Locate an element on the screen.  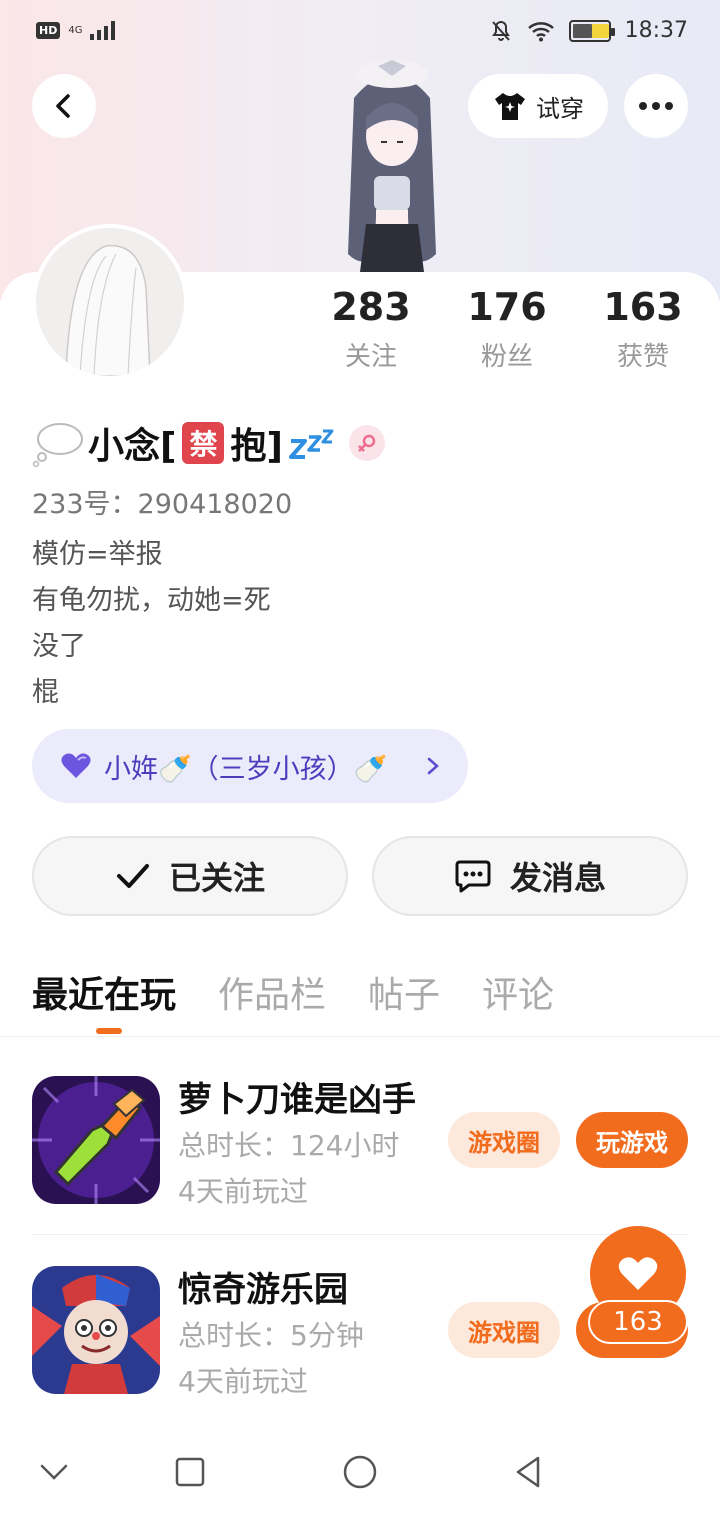
tab-recent-play: 最近在玩 is located at coordinates (104, 1000).